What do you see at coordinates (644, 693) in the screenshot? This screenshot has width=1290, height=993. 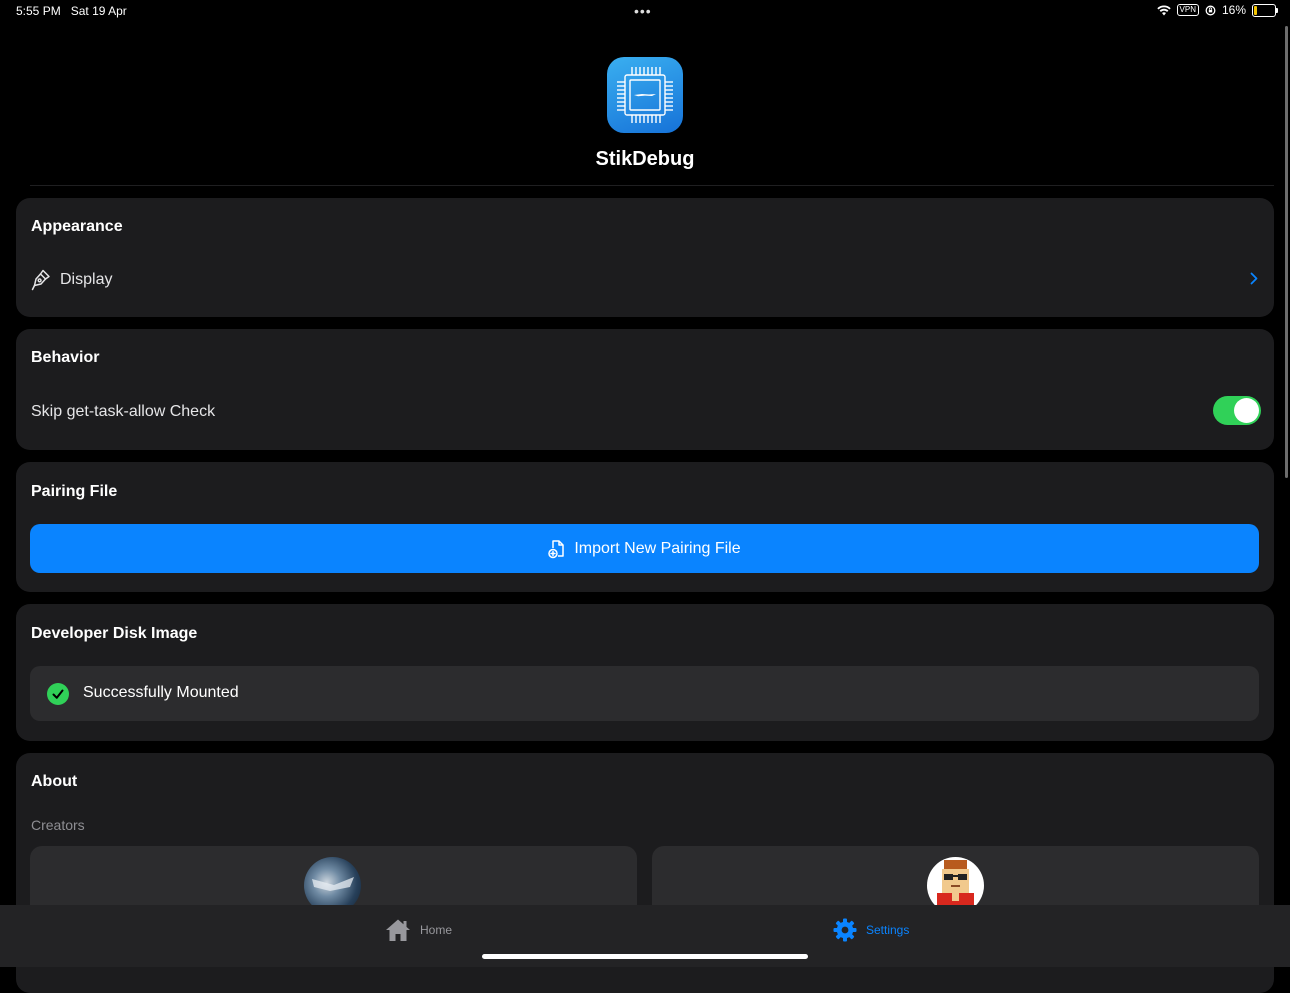 I see `mount-status-row: Successfully Mounted` at bounding box center [644, 693].